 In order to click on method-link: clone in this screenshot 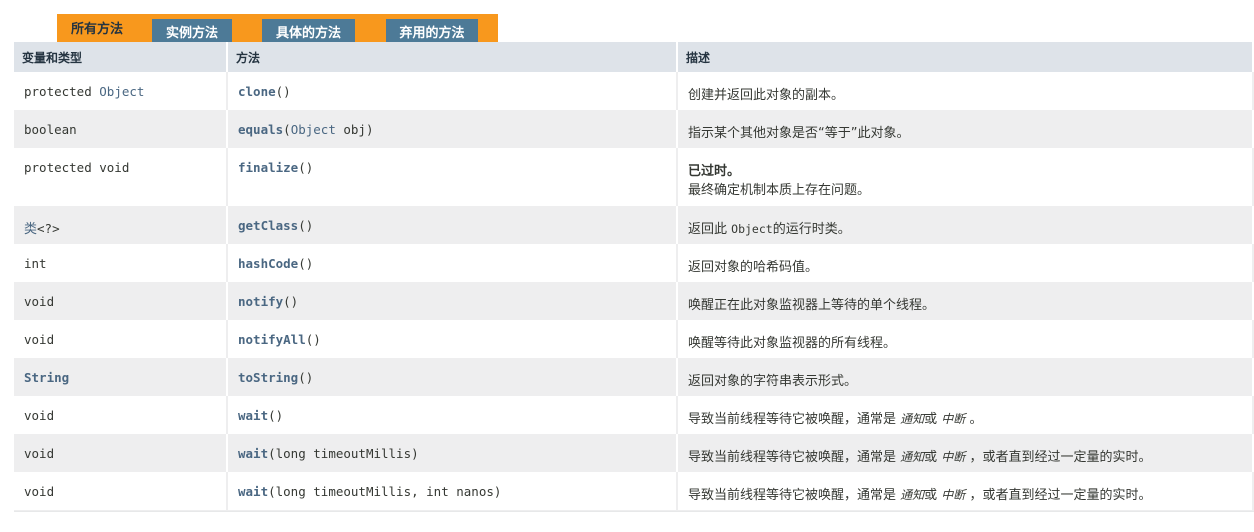, I will do `click(257, 91)`.